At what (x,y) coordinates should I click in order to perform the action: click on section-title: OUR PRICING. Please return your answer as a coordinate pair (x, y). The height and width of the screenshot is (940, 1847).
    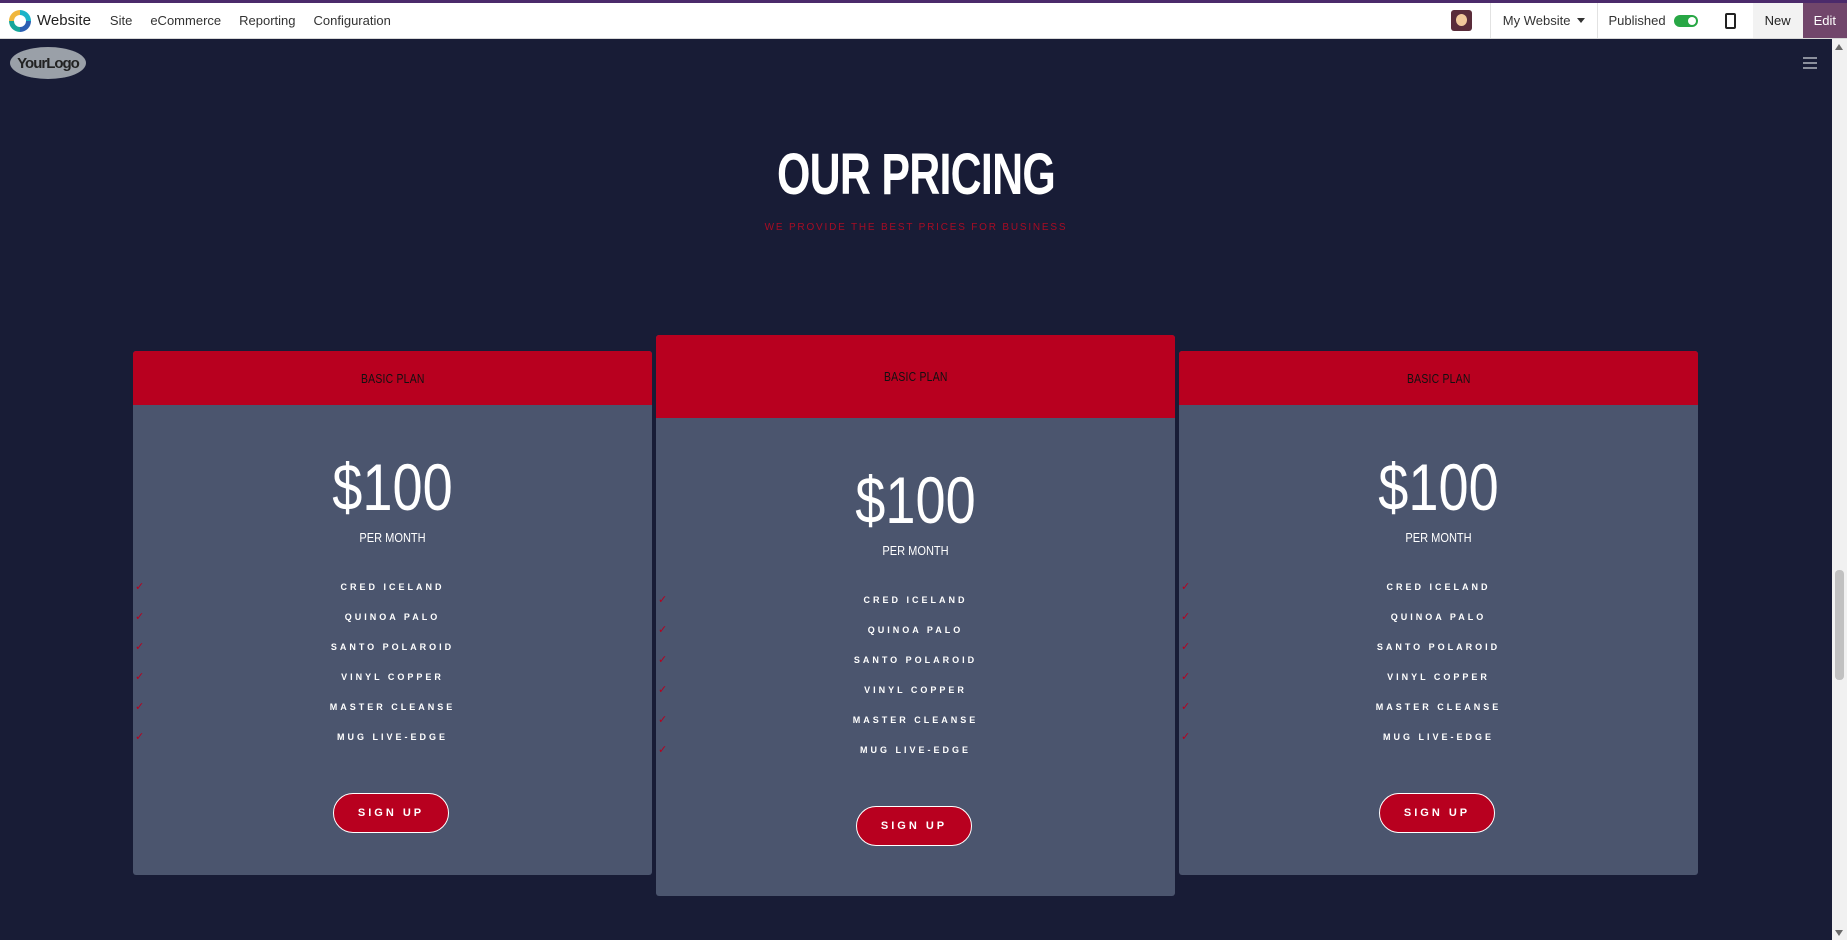
    Looking at the image, I should click on (916, 174).